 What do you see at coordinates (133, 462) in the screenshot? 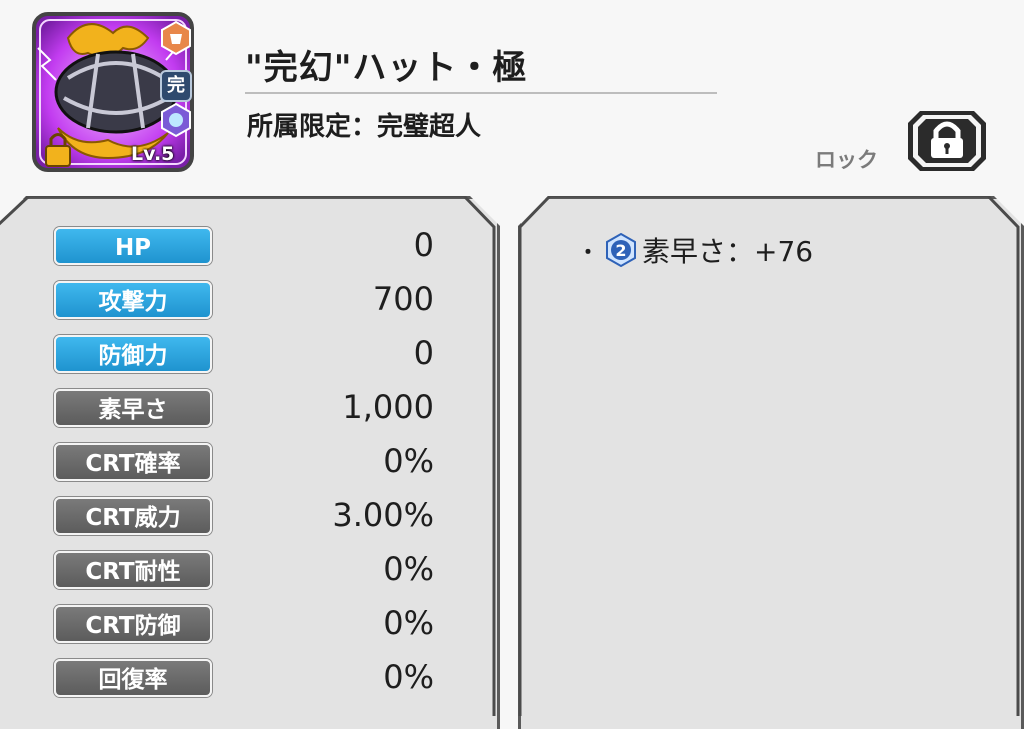
I see `stat-label-crt-rate: CRT確率` at bounding box center [133, 462].